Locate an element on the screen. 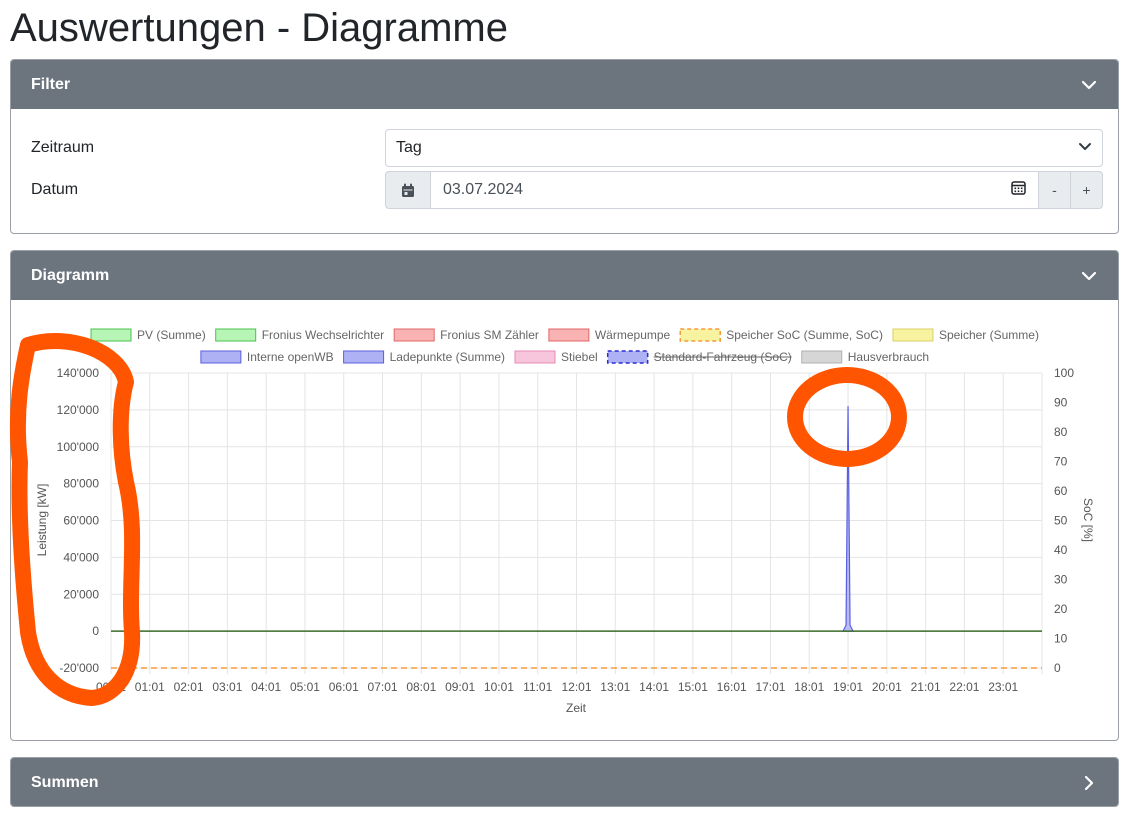 The width and height of the screenshot is (1126, 814). summen-header-title: Summen is located at coordinates (65, 782).